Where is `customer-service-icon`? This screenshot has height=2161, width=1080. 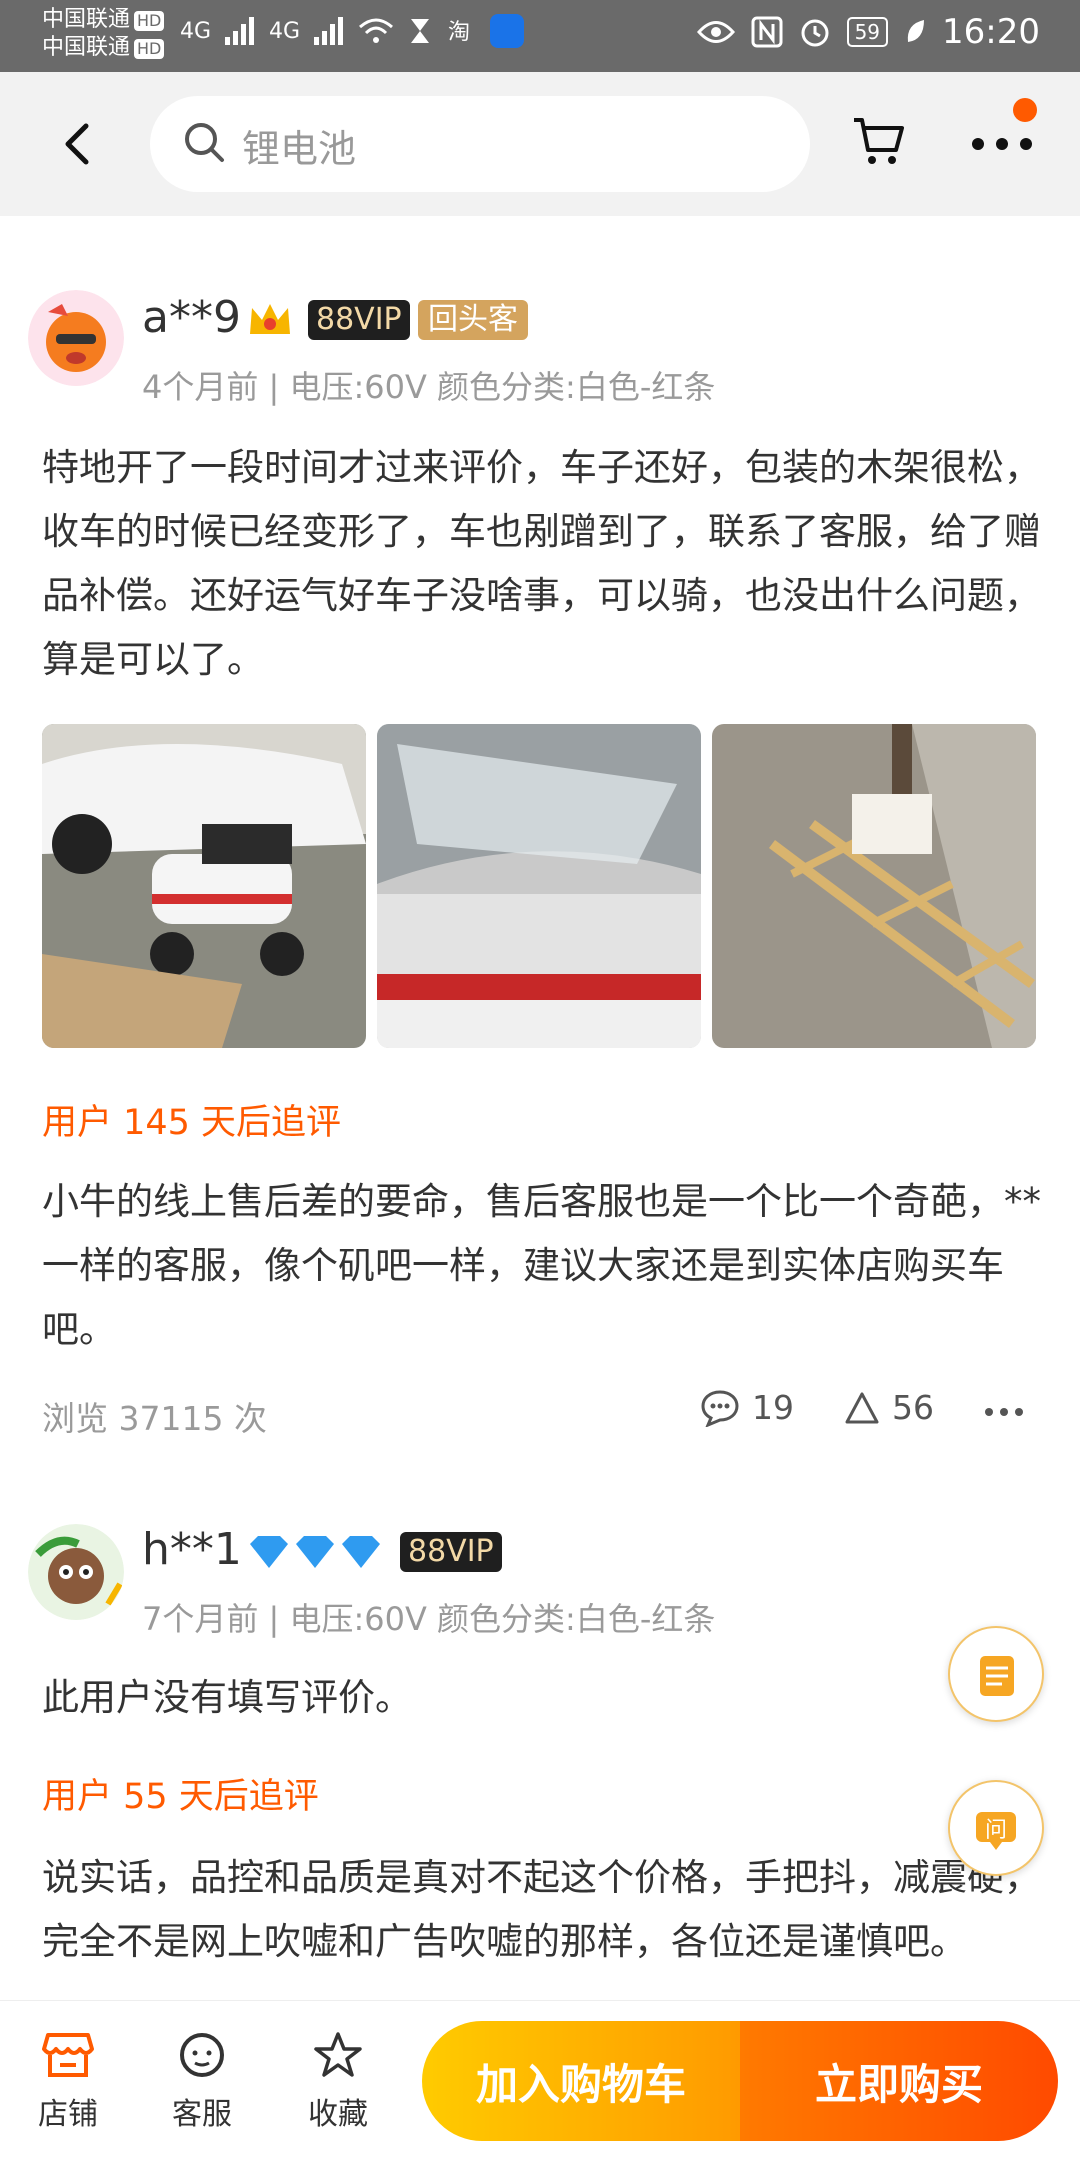 customer-service-icon is located at coordinates (202, 2055).